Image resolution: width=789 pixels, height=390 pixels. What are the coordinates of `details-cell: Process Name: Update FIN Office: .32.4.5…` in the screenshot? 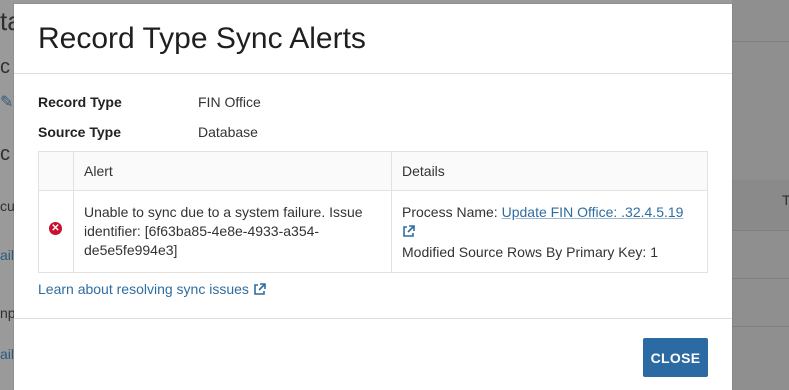 It's located at (549, 231).